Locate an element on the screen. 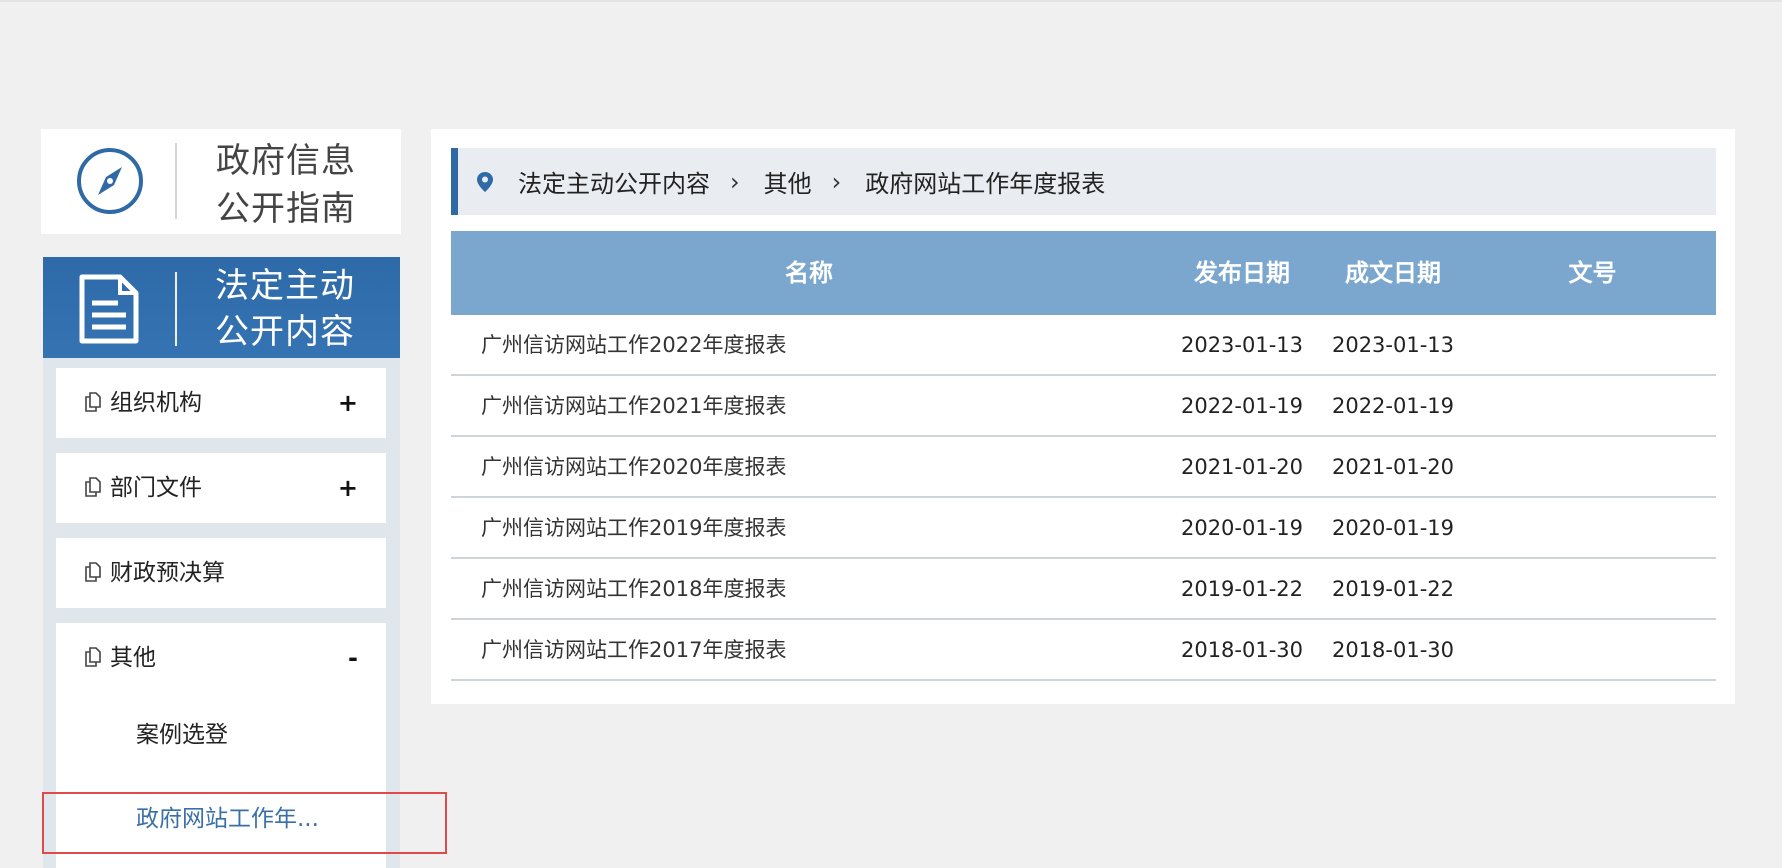  sidebar-item-org: 组织机构 + is located at coordinates (221, 403).